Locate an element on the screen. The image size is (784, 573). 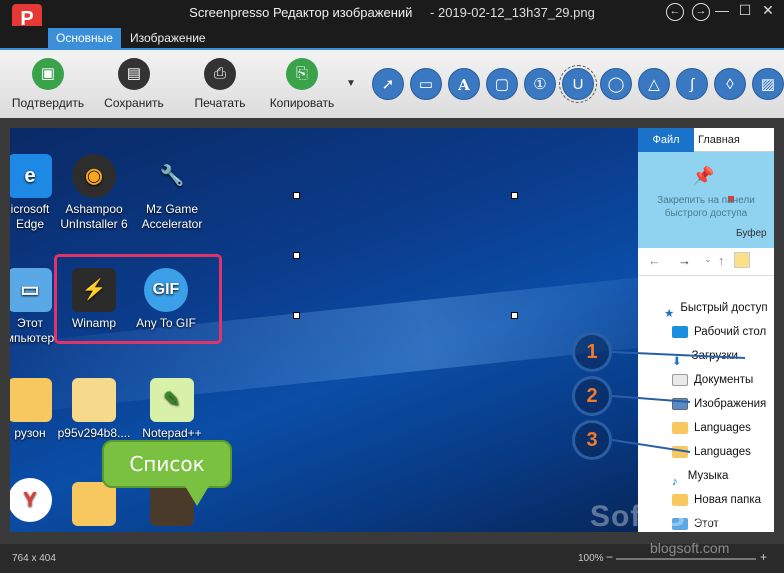
tab-main: Основные is located at coordinates (84, 38).